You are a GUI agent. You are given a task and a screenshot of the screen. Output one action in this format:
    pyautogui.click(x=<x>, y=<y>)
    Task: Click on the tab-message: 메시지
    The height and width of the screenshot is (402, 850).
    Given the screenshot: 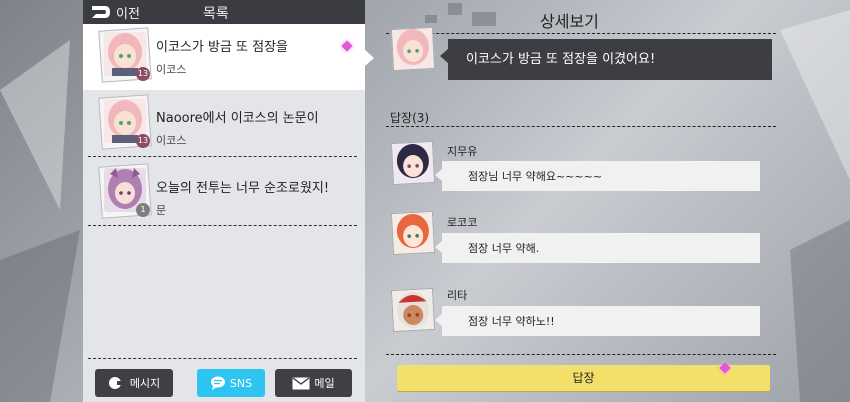 What is the action you would take?
    pyautogui.click(x=134, y=383)
    